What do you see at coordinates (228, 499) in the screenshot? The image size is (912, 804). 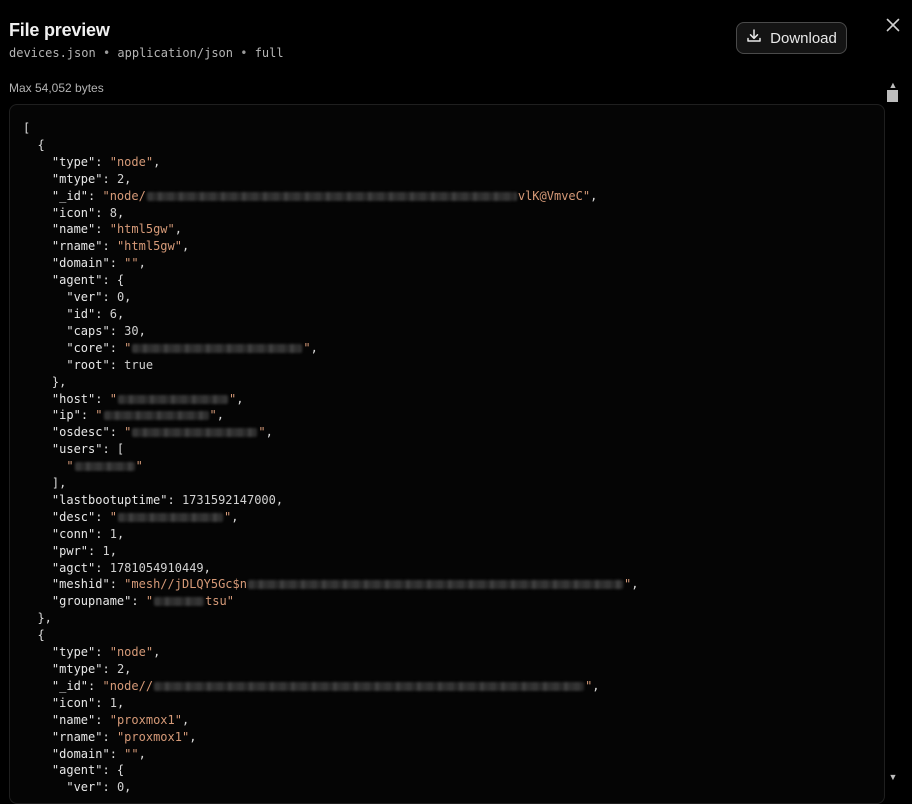 I see `lastbootuptime-value: 1731592147000` at bounding box center [228, 499].